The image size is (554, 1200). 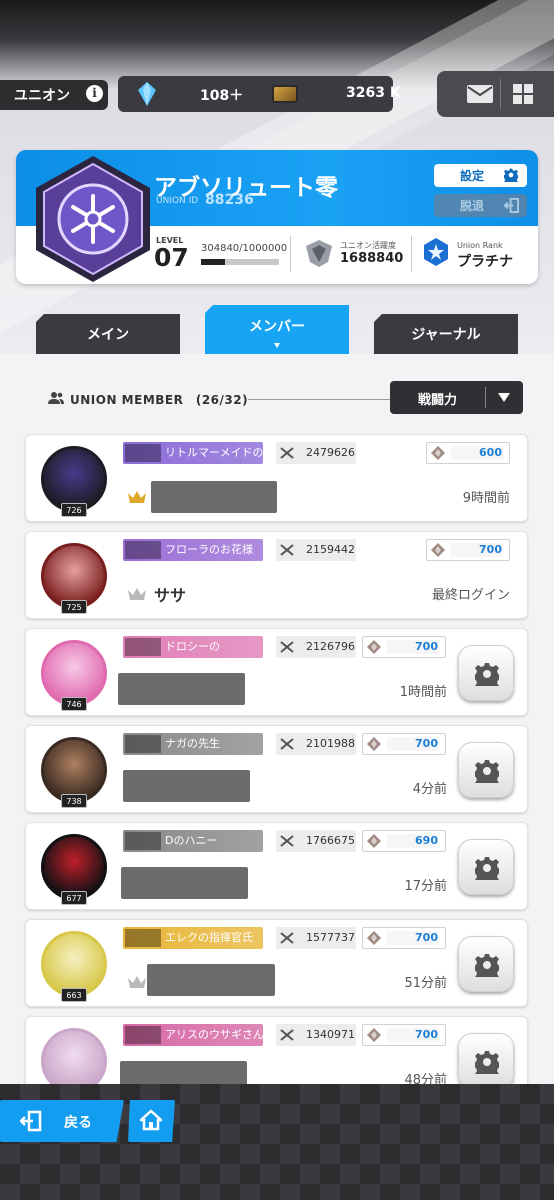 I want to click on tab-main: メイン, so click(x=108, y=334).